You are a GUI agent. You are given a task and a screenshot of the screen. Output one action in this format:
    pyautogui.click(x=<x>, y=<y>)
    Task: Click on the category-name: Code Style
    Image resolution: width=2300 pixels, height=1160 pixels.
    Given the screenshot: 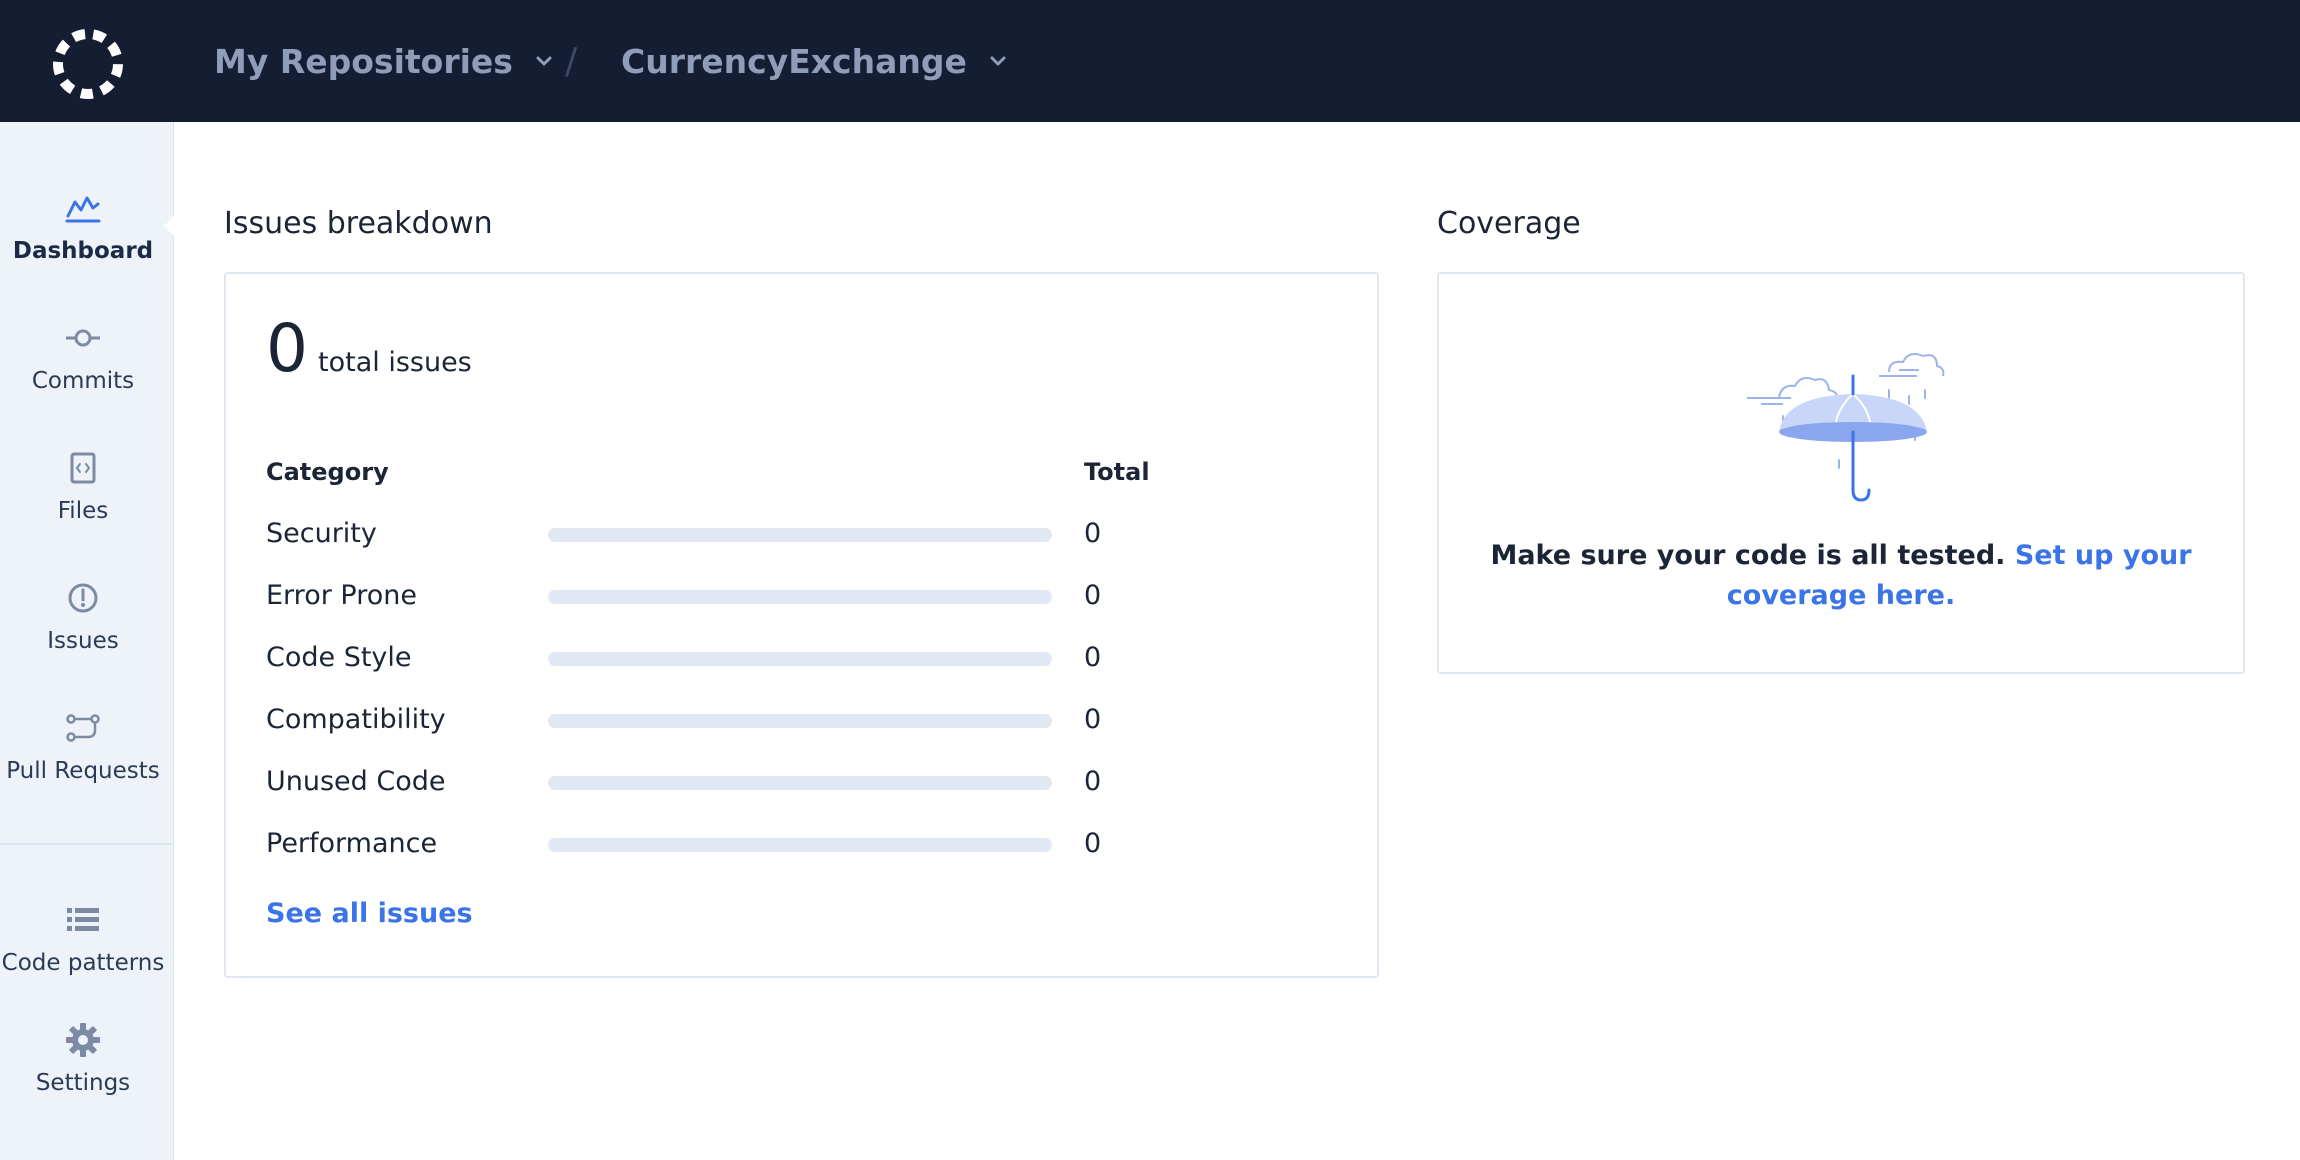 What is the action you would take?
    pyautogui.click(x=339, y=657)
    